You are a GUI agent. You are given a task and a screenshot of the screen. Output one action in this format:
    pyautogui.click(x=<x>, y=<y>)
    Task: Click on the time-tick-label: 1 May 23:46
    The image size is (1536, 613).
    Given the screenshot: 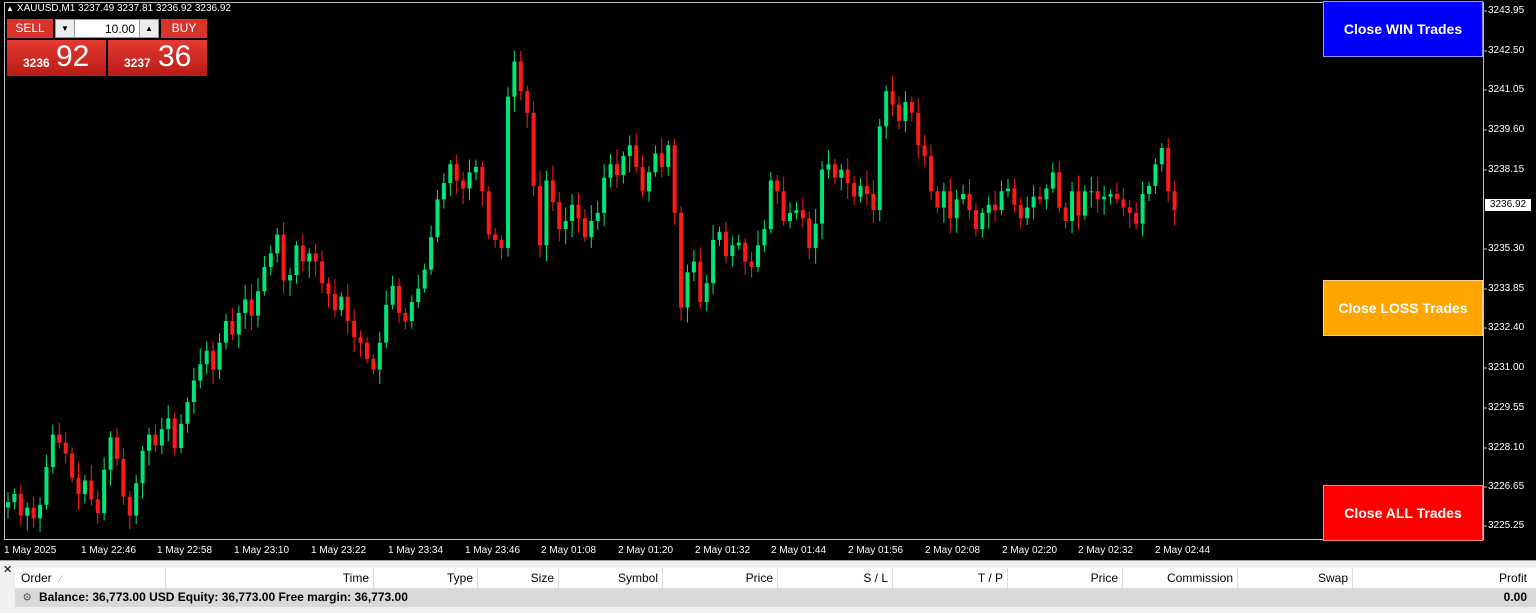 What is the action you would take?
    pyautogui.click(x=493, y=550)
    